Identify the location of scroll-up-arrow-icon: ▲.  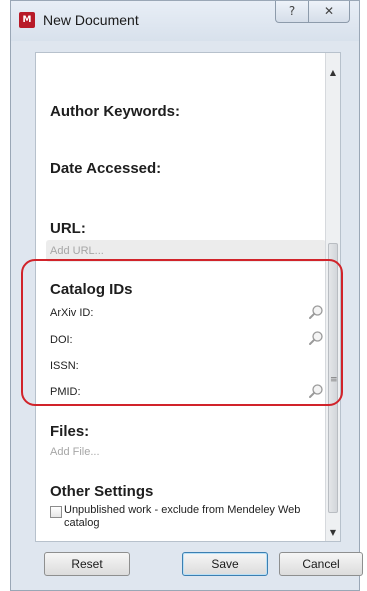
(333, 73).